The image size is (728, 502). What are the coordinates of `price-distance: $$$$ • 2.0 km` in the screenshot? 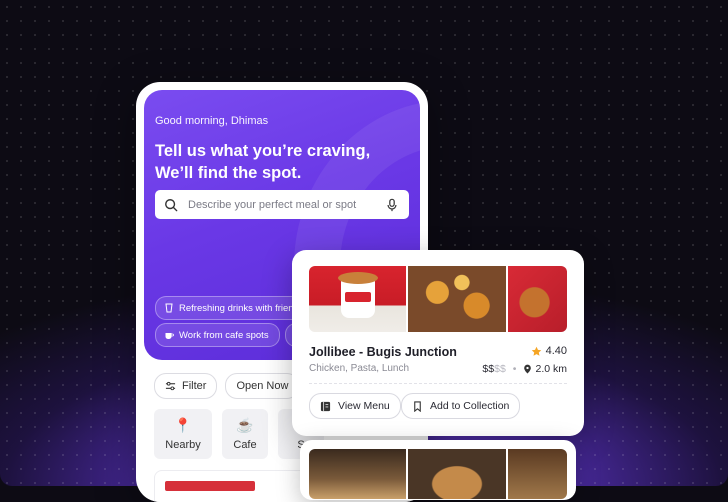 It's located at (524, 369).